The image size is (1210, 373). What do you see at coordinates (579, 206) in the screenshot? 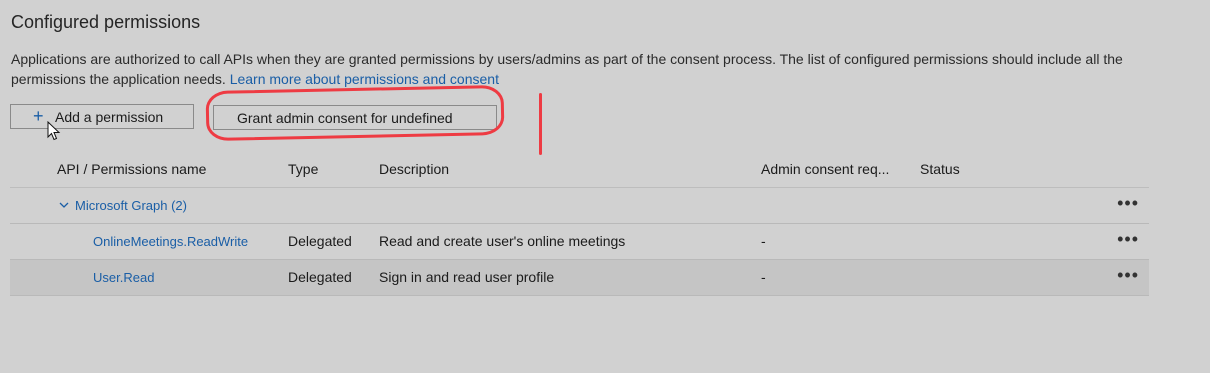
I see `api-group-row: Microsoft Graph (2) •••` at bounding box center [579, 206].